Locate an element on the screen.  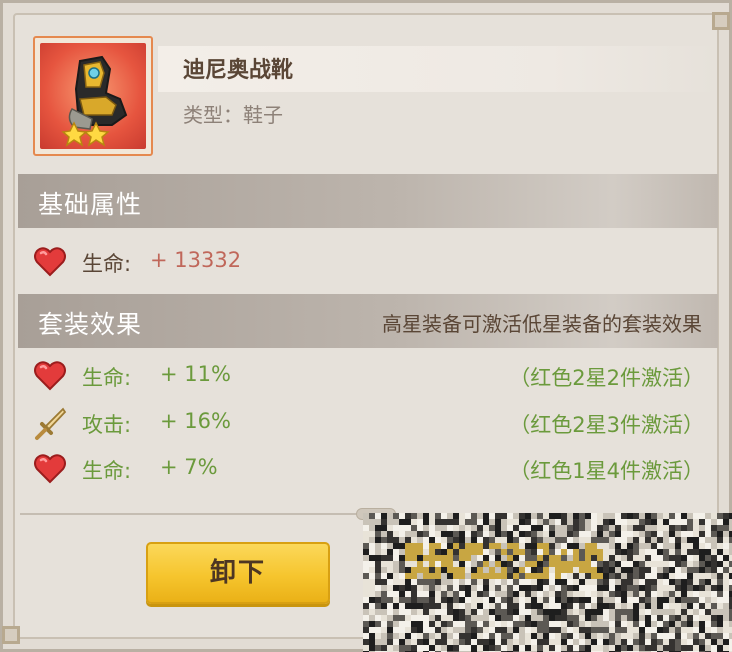
effect-value: + 16% is located at coordinates (195, 421).